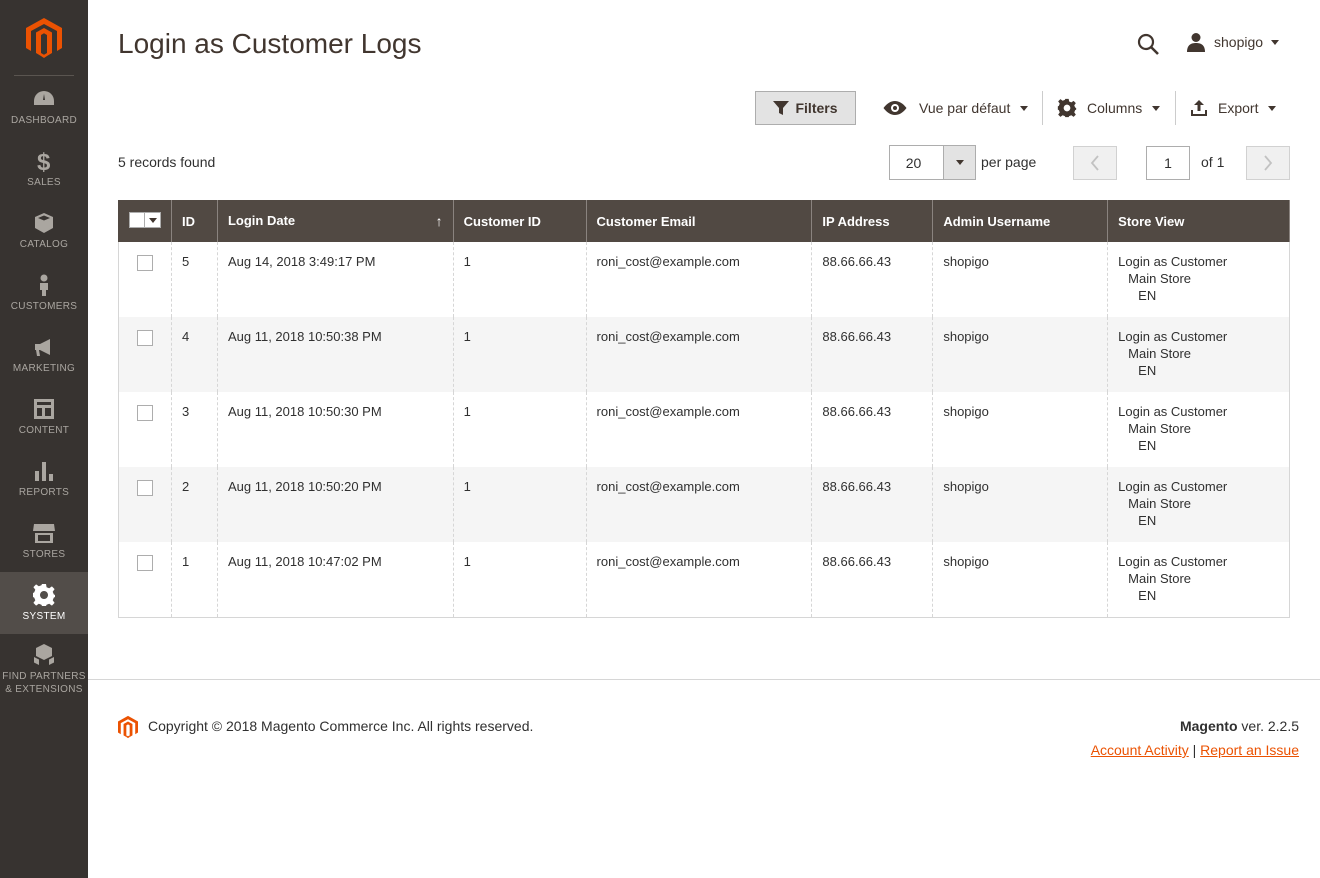  Describe the element at coordinates (44, 306) in the screenshot. I see `sidebar-item-label: CUSTOMERS` at that location.